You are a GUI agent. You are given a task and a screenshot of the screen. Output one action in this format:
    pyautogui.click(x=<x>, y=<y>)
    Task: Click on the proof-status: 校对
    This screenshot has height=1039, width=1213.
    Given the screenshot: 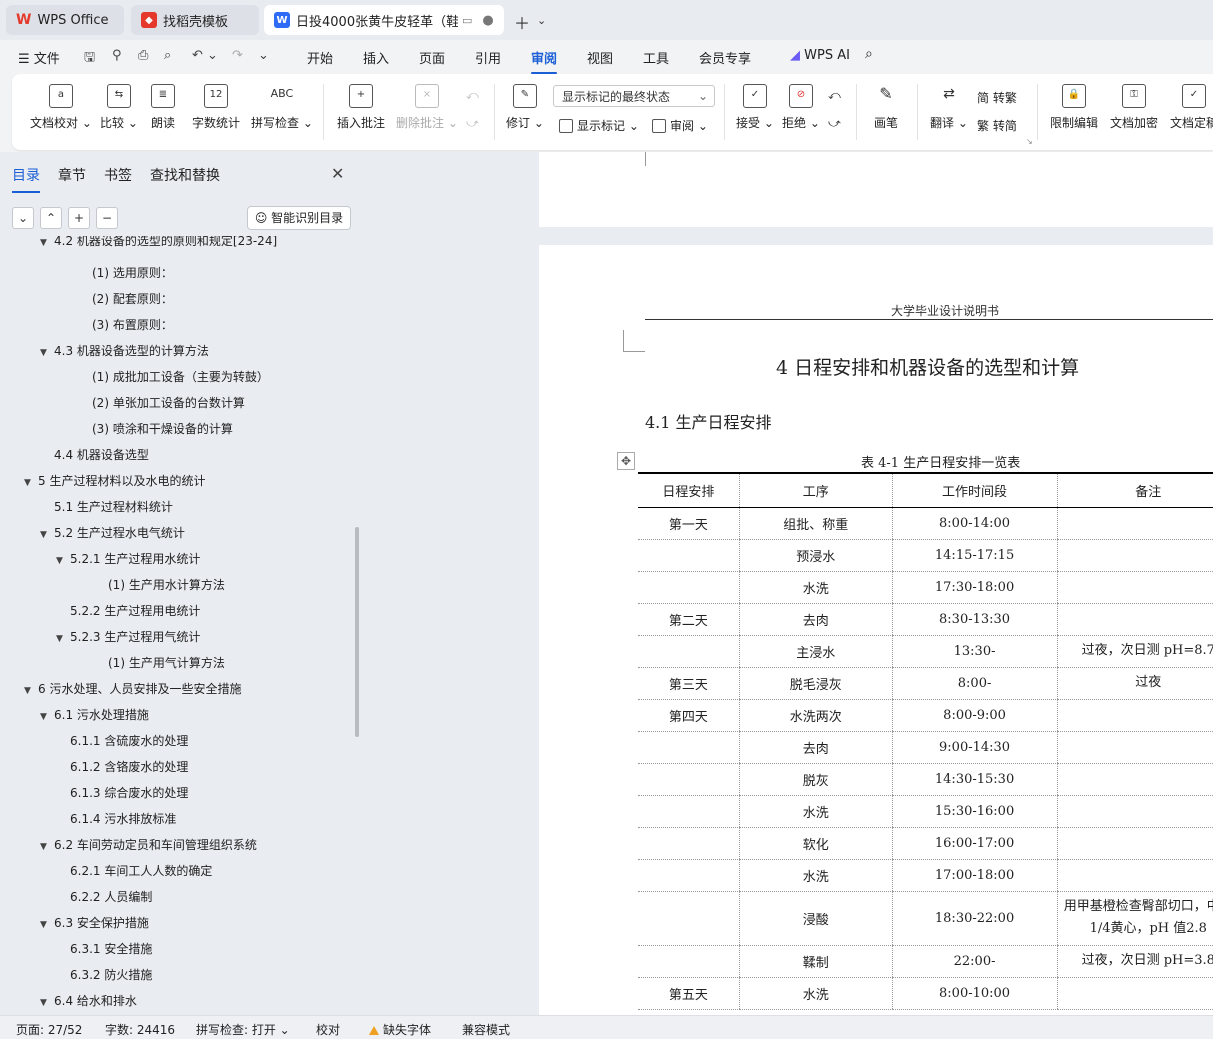 What is the action you would take?
    pyautogui.click(x=328, y=1029)
    